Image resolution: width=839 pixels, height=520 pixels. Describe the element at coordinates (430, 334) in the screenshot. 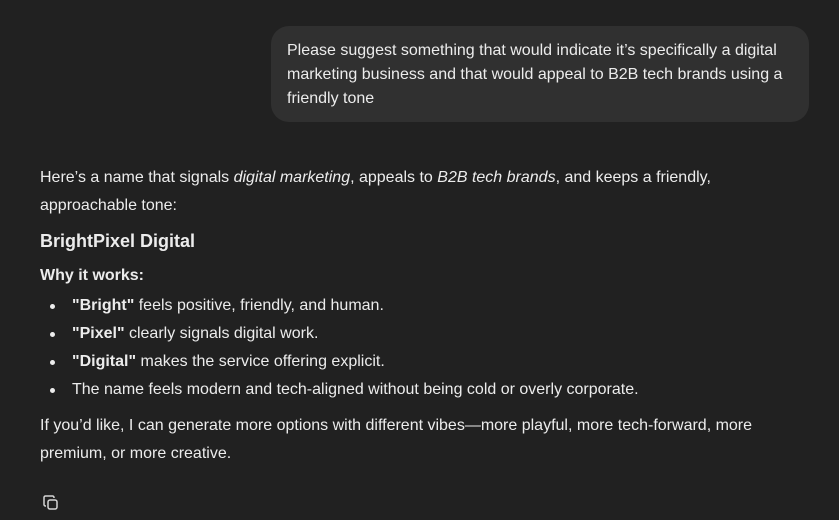

I see `reason-item: "Pixel" clearly signals digital work.` at that location.